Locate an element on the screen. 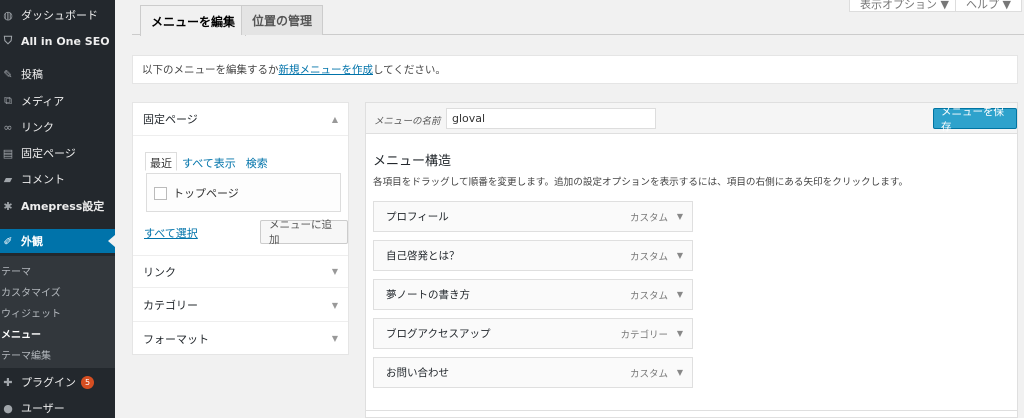 This screenshot has height=418, width=1024. pages-checklist: トップページ is located at coordinates (243, 192).